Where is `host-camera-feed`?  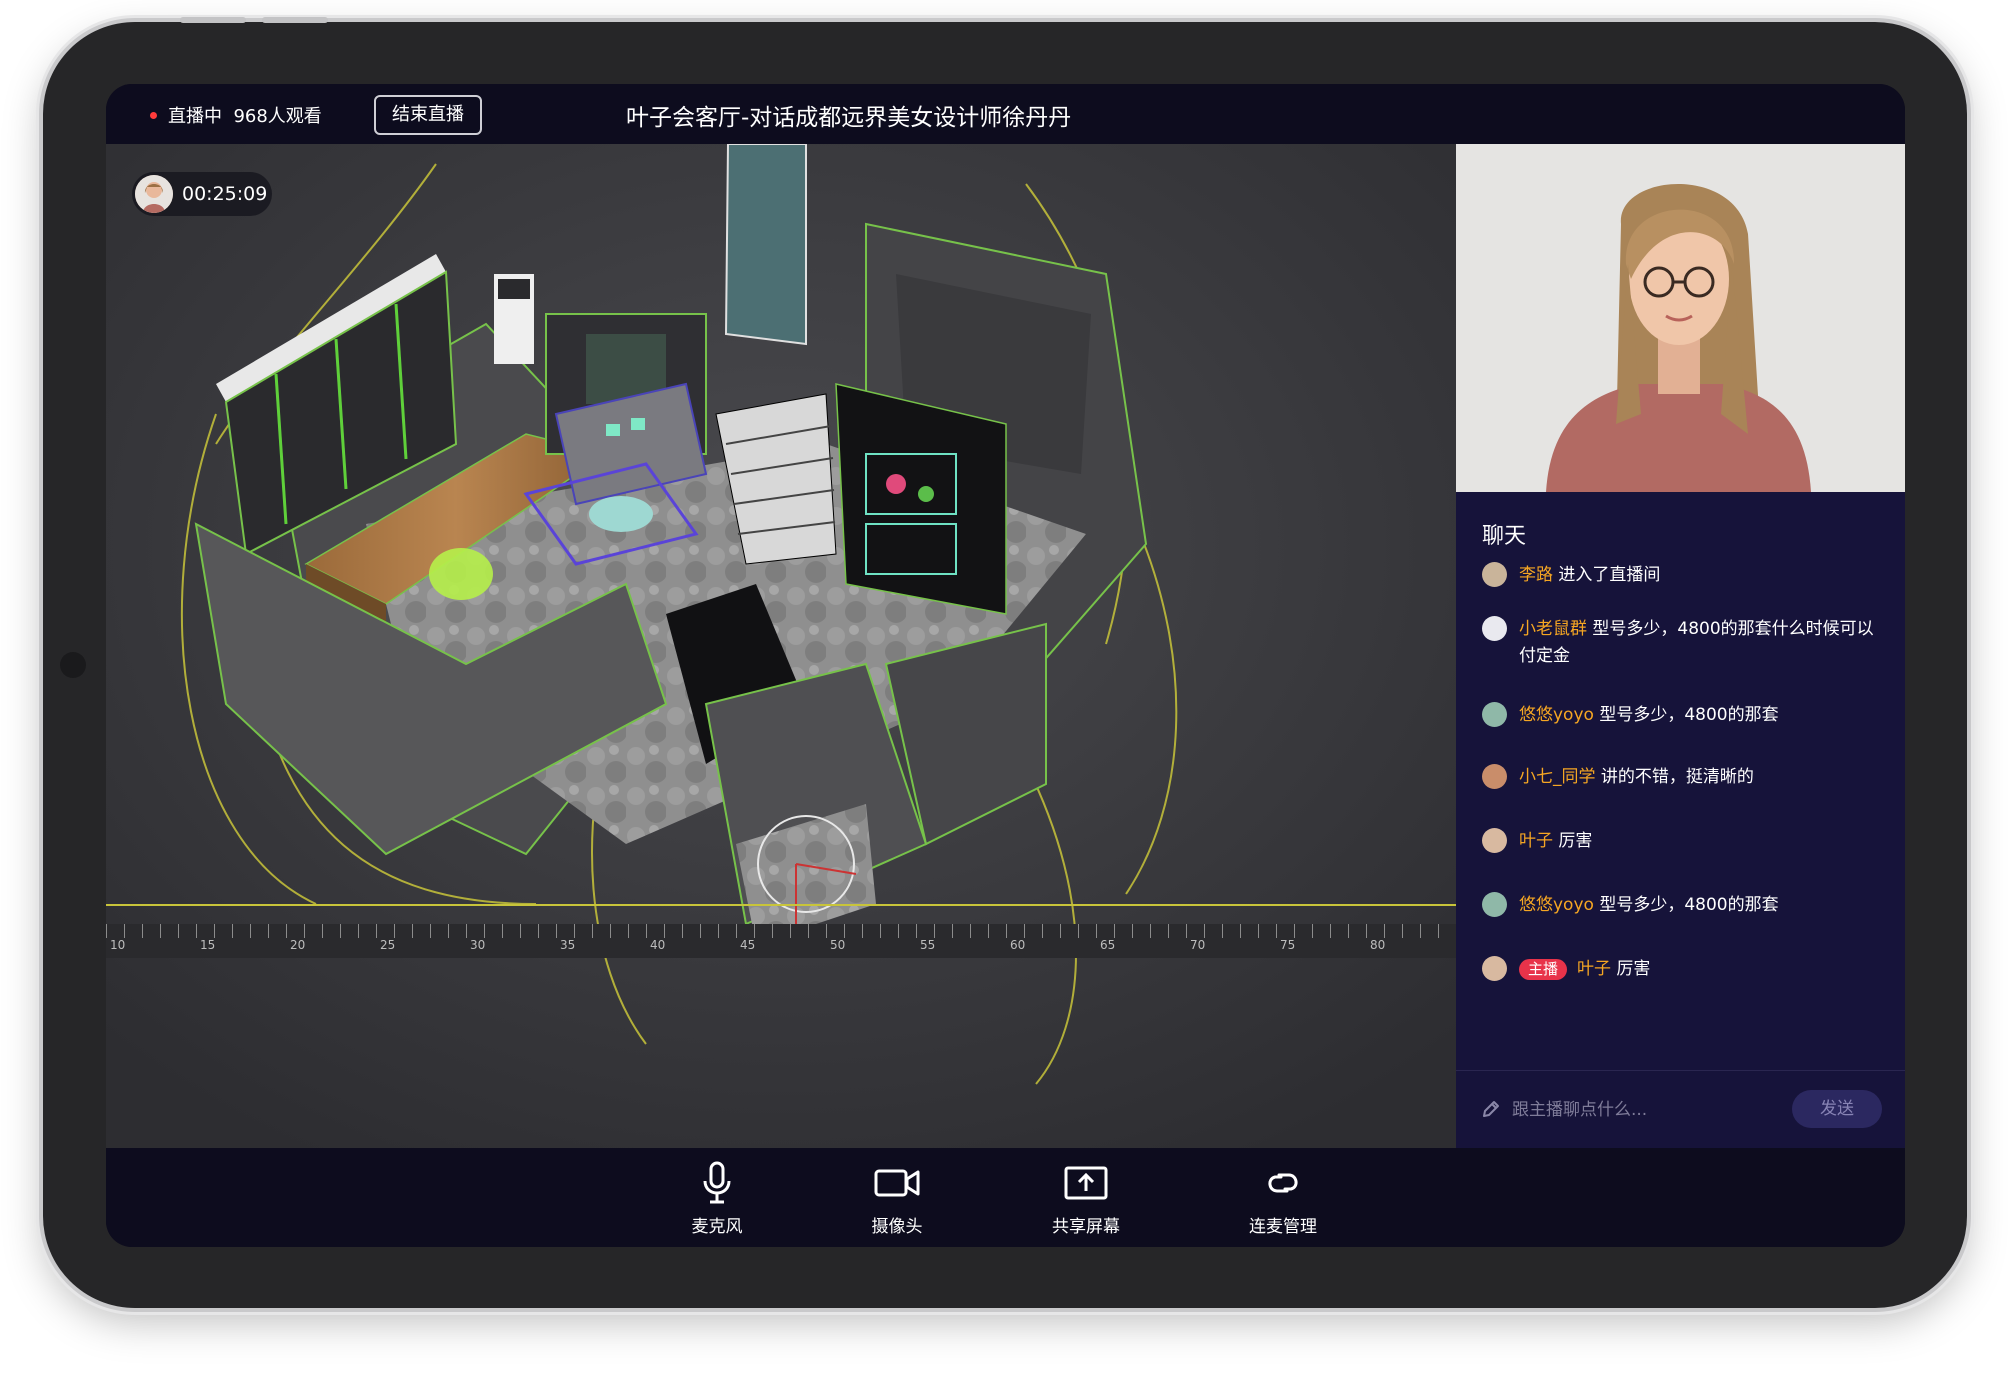 host-camera-feed is located at coordinates (1680, 318).